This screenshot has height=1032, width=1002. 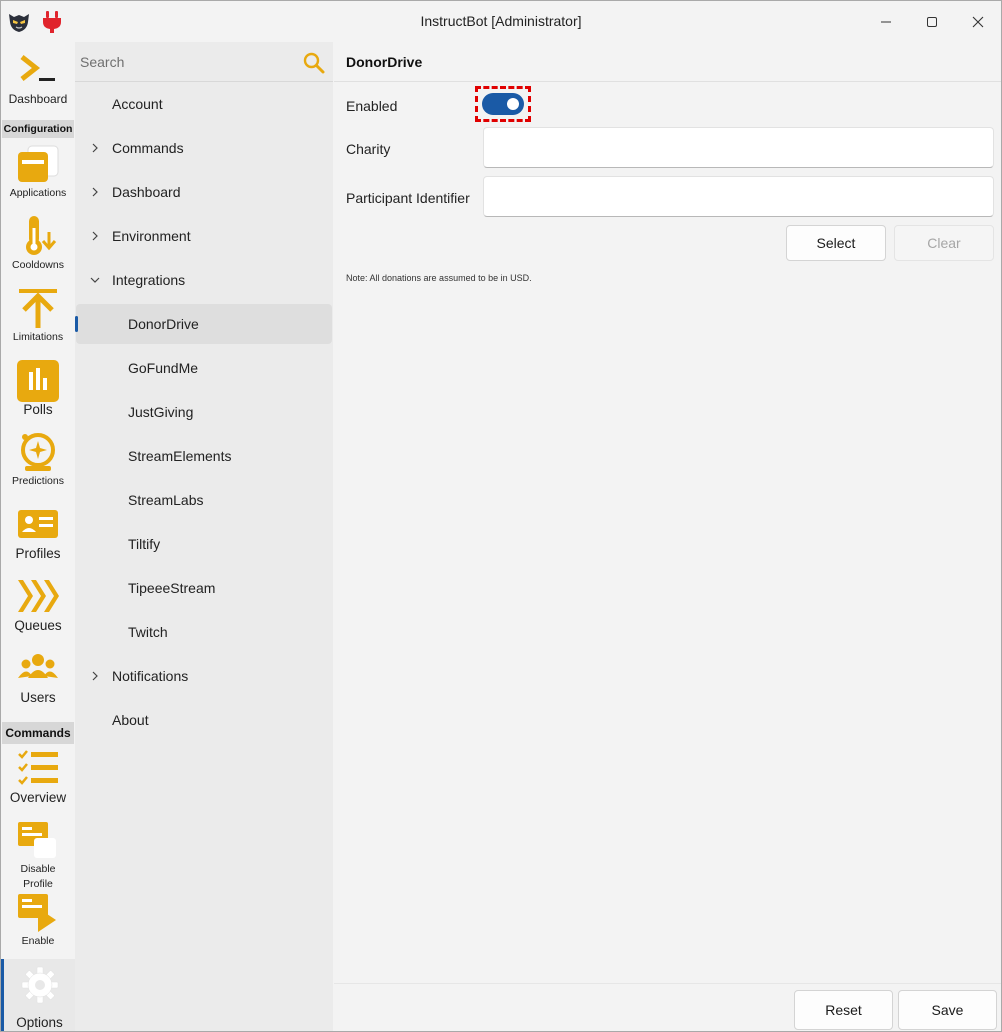 I want to click on arrow-up-limit-icon, so click(x=38, y=308).